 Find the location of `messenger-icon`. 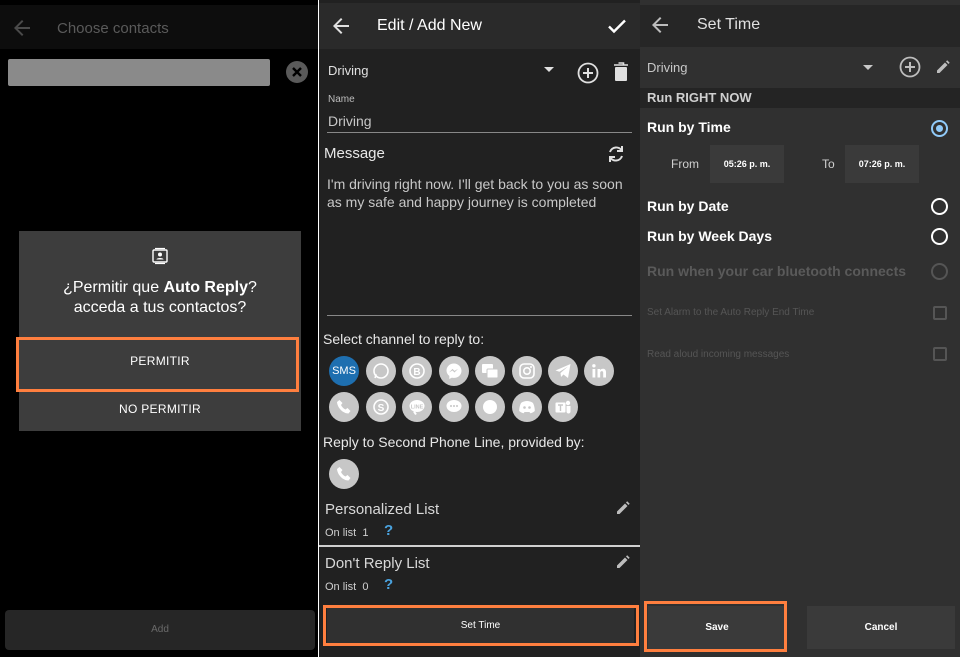

messenger-icon is located at coordinates (454, 371).